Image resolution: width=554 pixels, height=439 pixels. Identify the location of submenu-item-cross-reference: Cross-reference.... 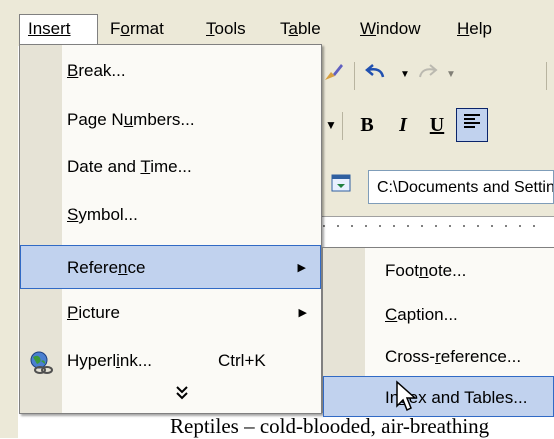
(438, 356).